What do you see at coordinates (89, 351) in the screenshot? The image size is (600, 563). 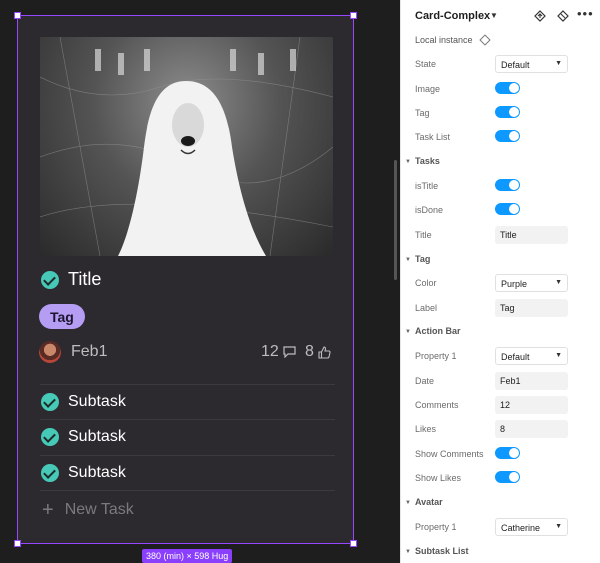 I see `date-text: Feb1` at bounding box center [89, 351].